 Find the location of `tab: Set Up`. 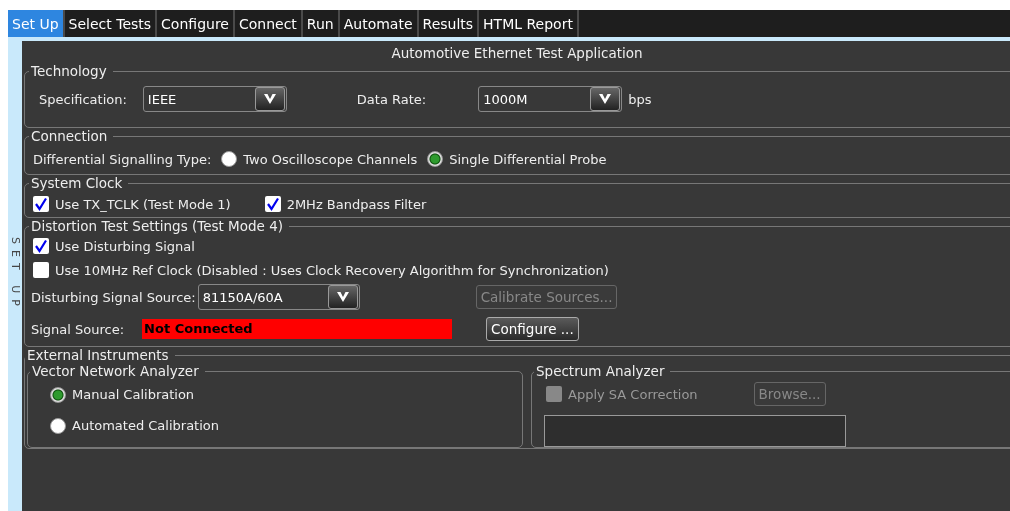

tab: Set Up is located at coordinates (36, 23).